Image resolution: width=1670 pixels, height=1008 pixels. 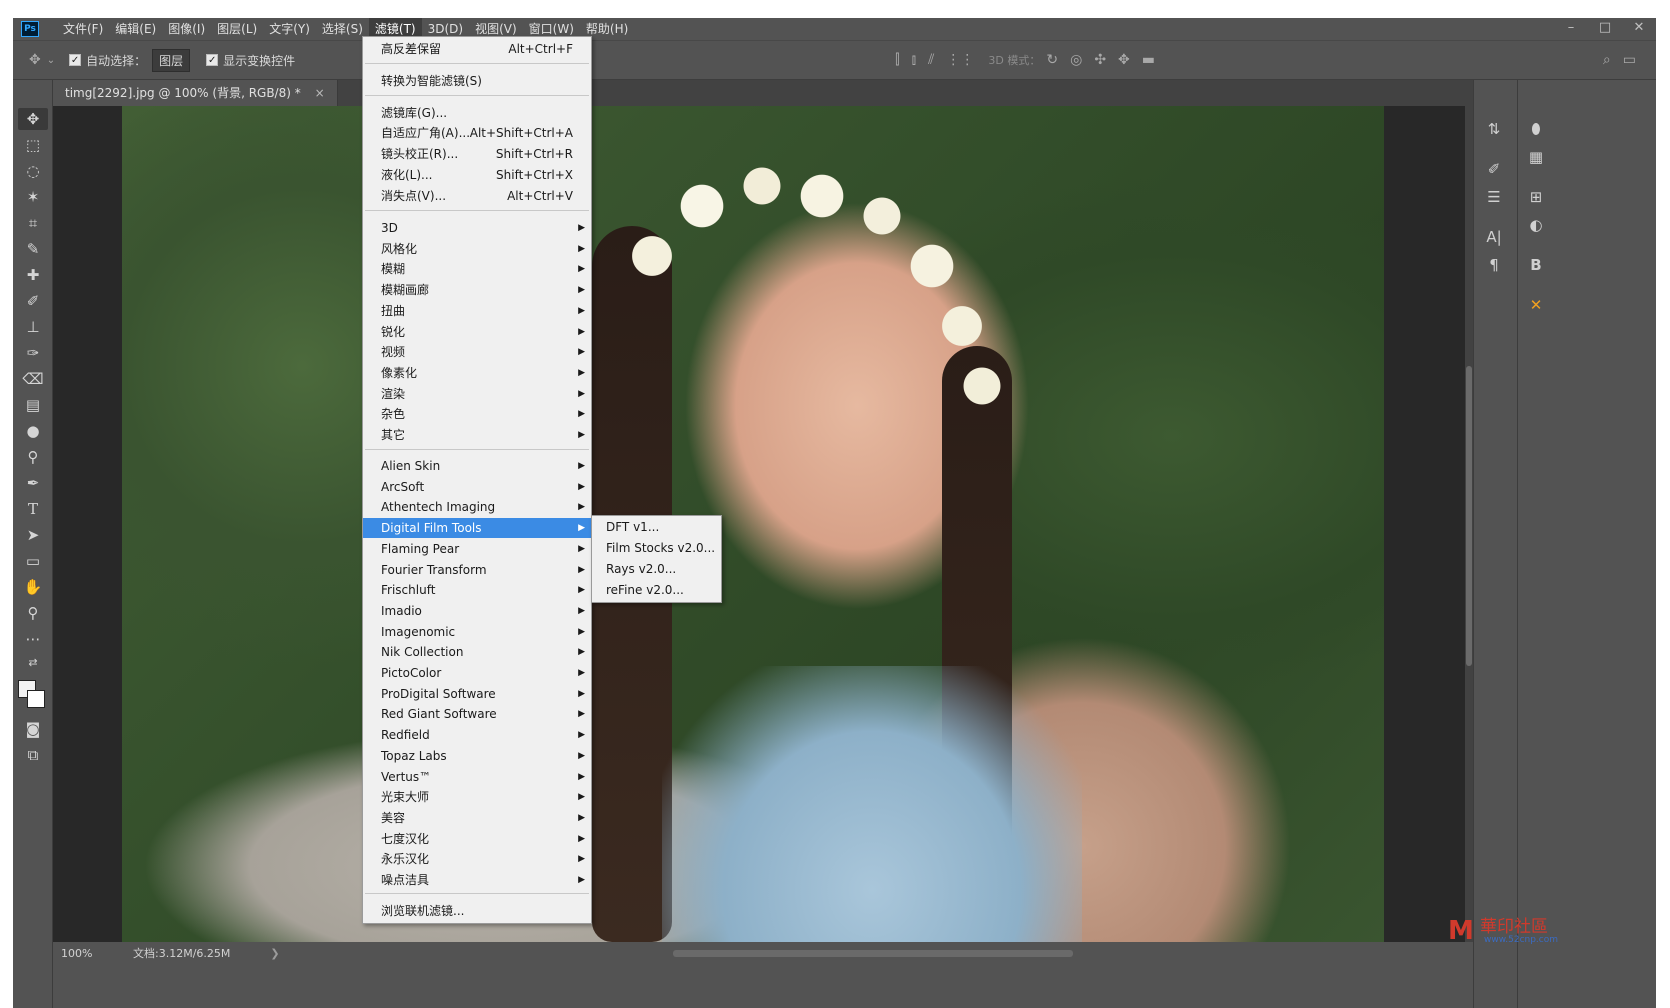 I want to click on tool-preset-dropdown-icon: ⌄, so click(x=51, y=60).